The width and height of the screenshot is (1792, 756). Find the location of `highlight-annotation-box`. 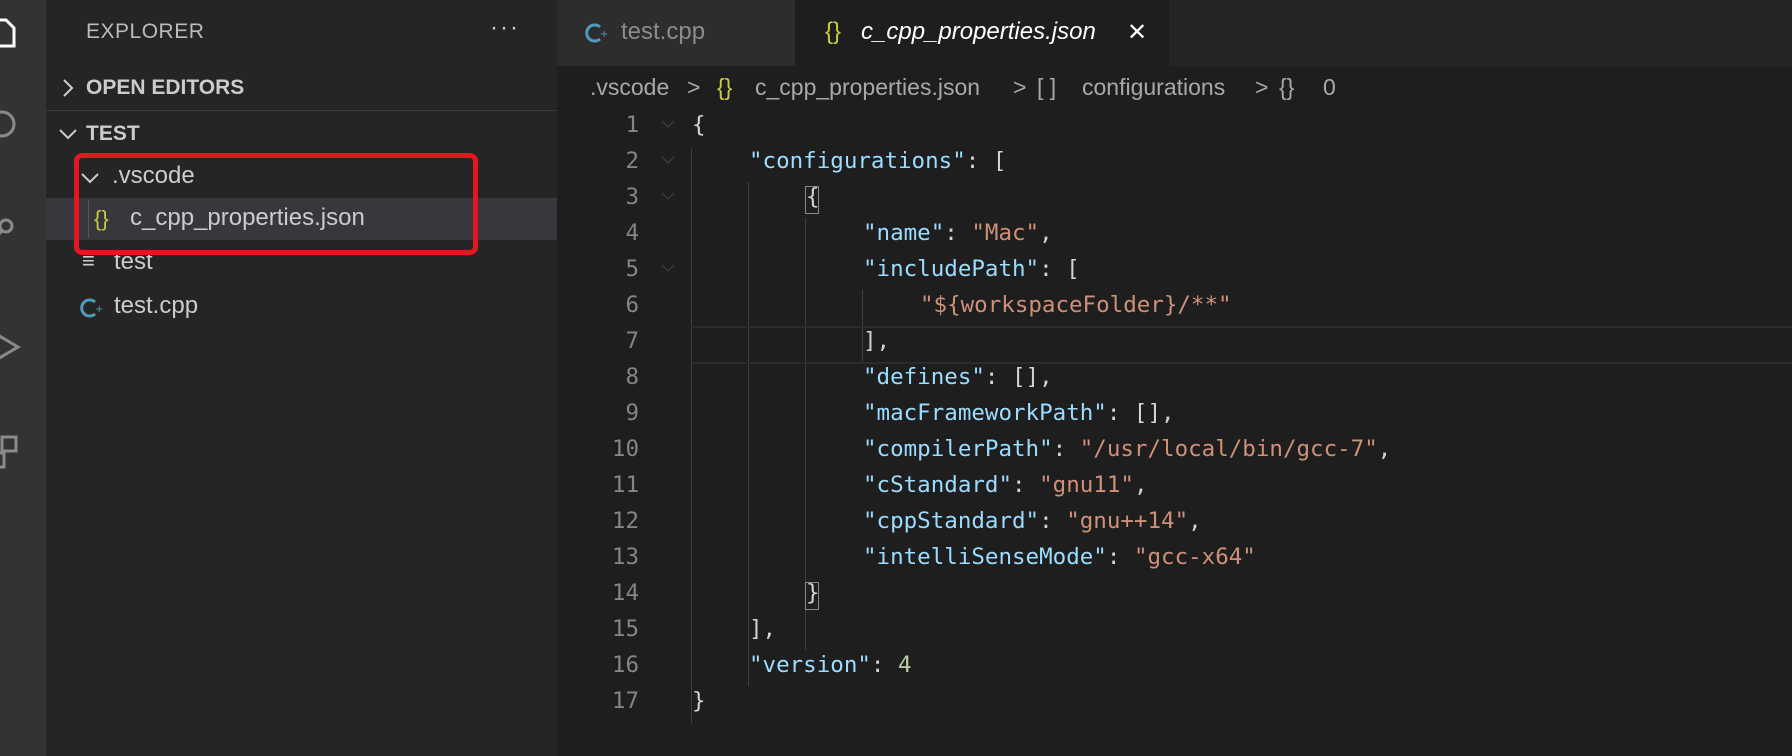

highlight-annotation-box is located at coordinates (276, 204).